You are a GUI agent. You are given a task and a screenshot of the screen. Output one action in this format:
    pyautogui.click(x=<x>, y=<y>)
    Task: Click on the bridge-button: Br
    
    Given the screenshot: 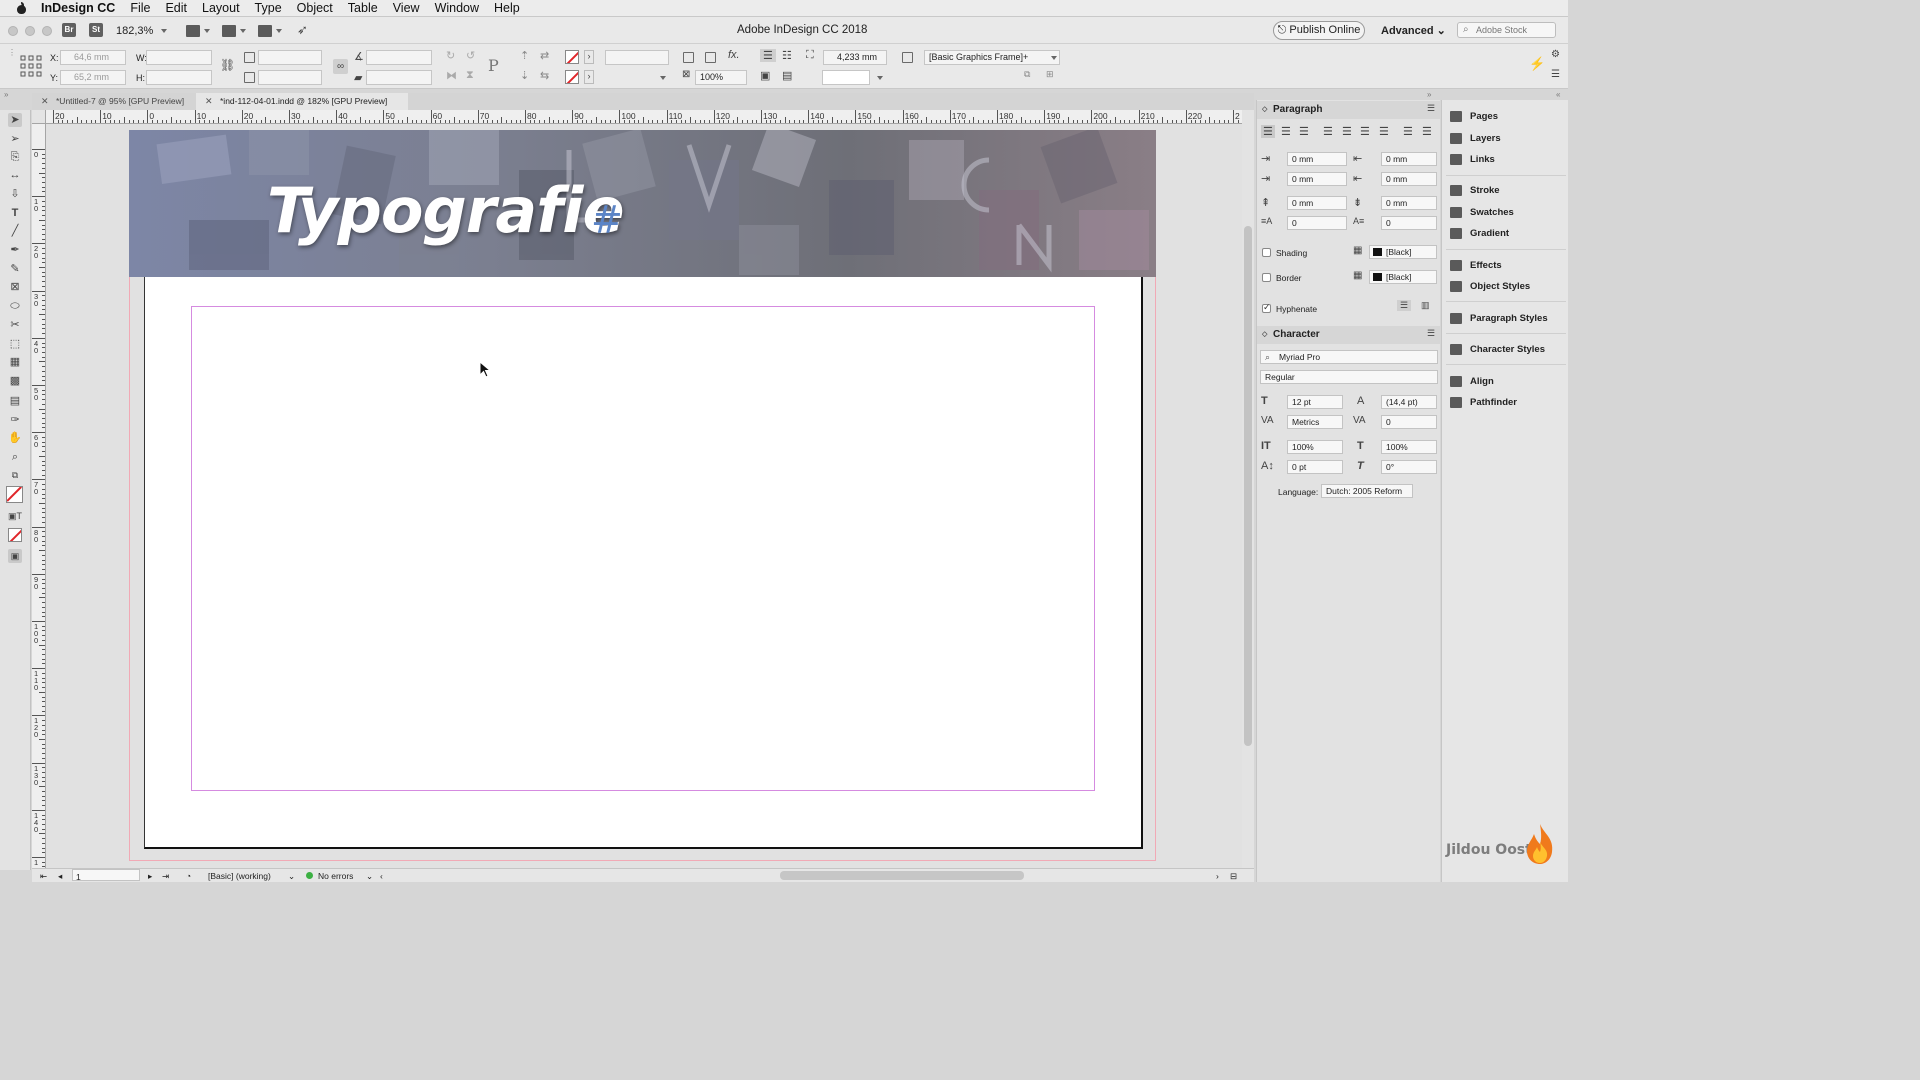 What is the action you would take?
    pyautogui.click(x=69, y=30)
    